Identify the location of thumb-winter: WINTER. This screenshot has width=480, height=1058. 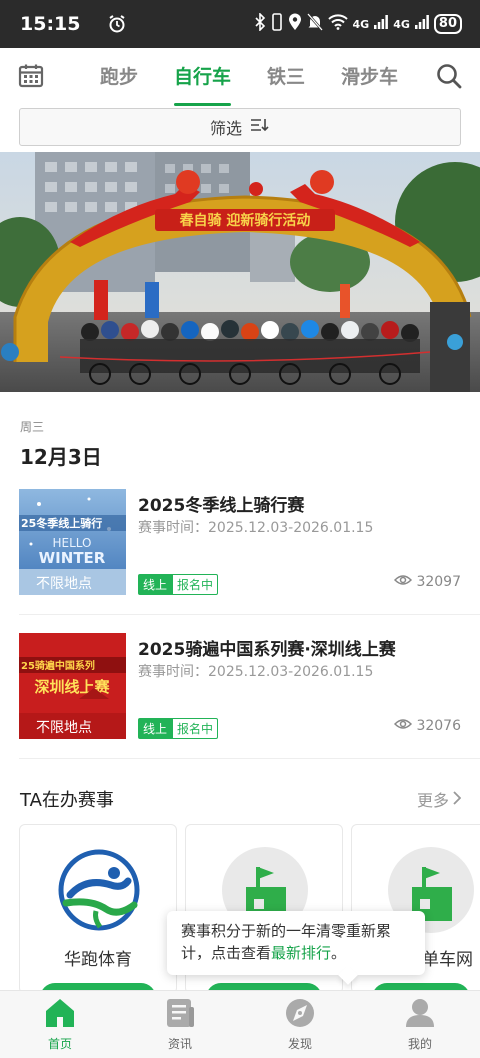
(72, 558).